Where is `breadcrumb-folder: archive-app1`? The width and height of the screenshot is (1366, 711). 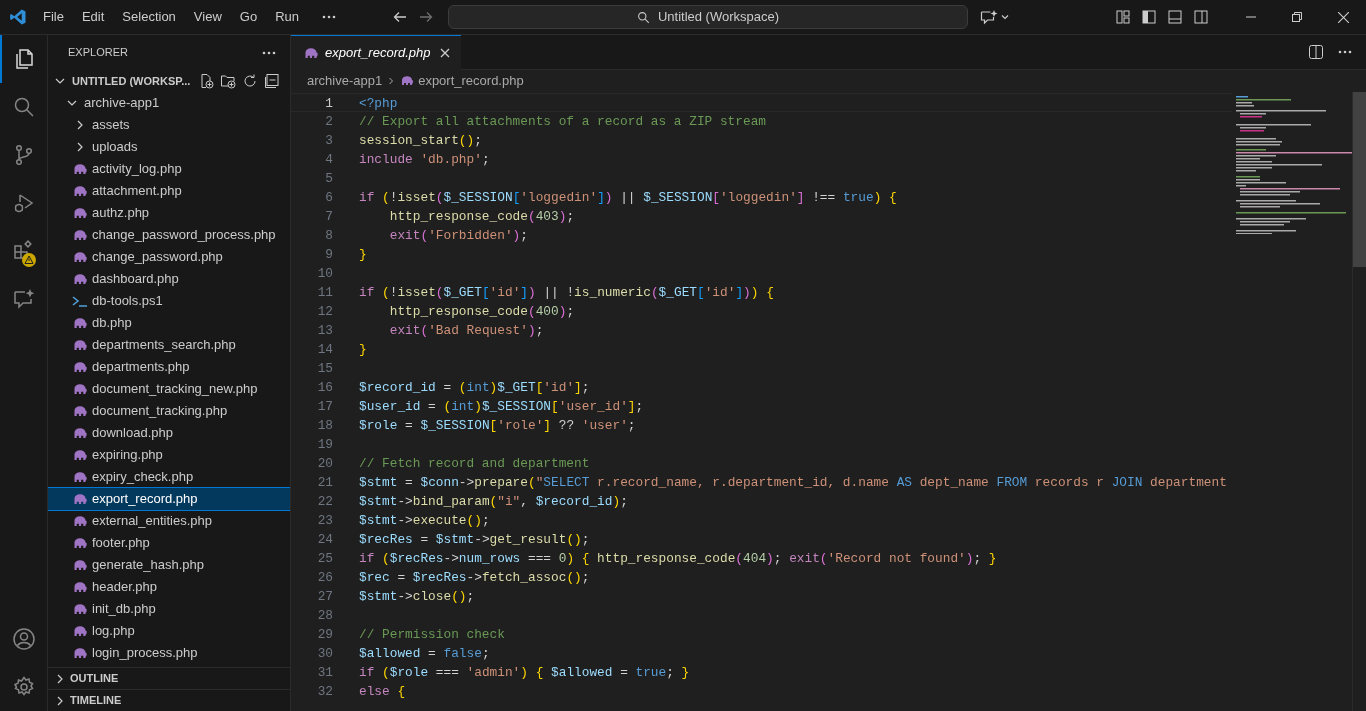
breadcrumb-folder: archive-app1 is located at coordinates (345, 81).